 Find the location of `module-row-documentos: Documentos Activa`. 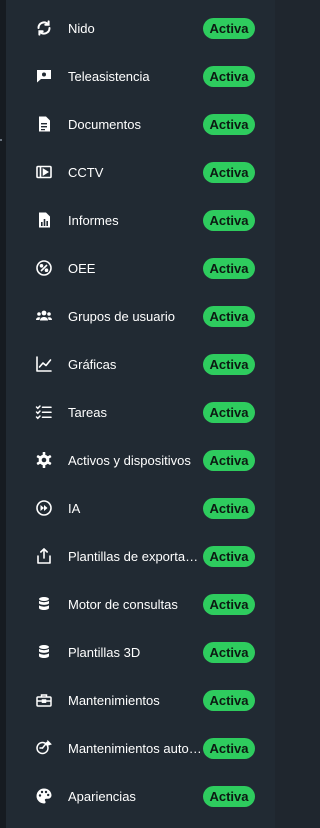

module-row-documentos: Documentos Activa is located at coordinates (140, 124).